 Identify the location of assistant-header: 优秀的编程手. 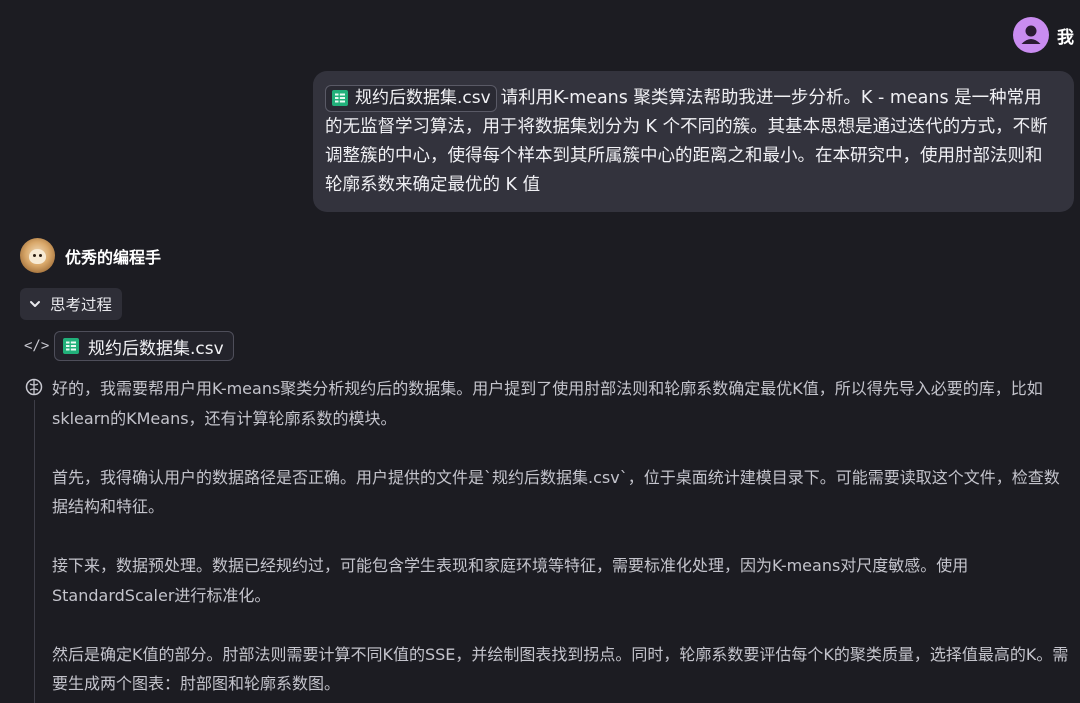
(90, 255).